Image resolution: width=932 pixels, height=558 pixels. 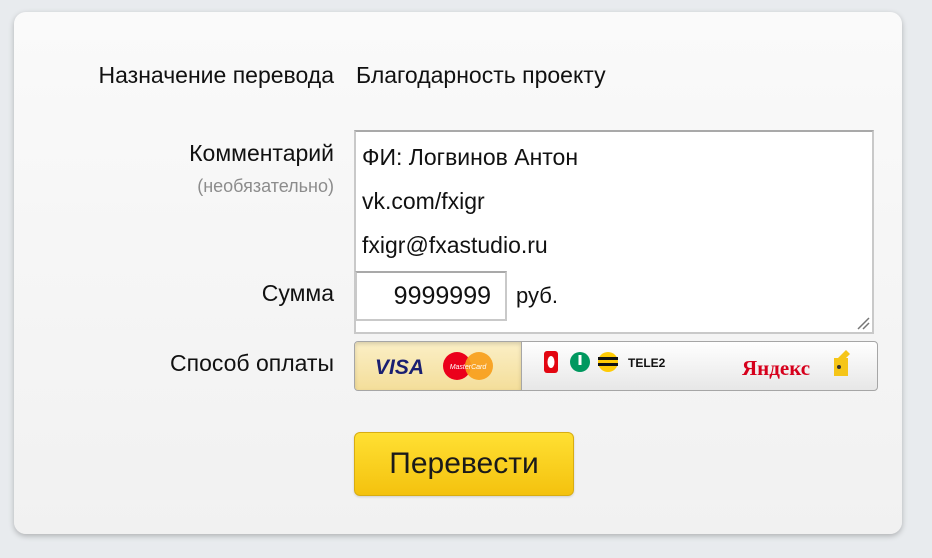 What do you see at coordinates (455, 245) in the screenshot?
I see `comment-line: fxigr@fxastudio.ru` at bounding box center [455, 245].